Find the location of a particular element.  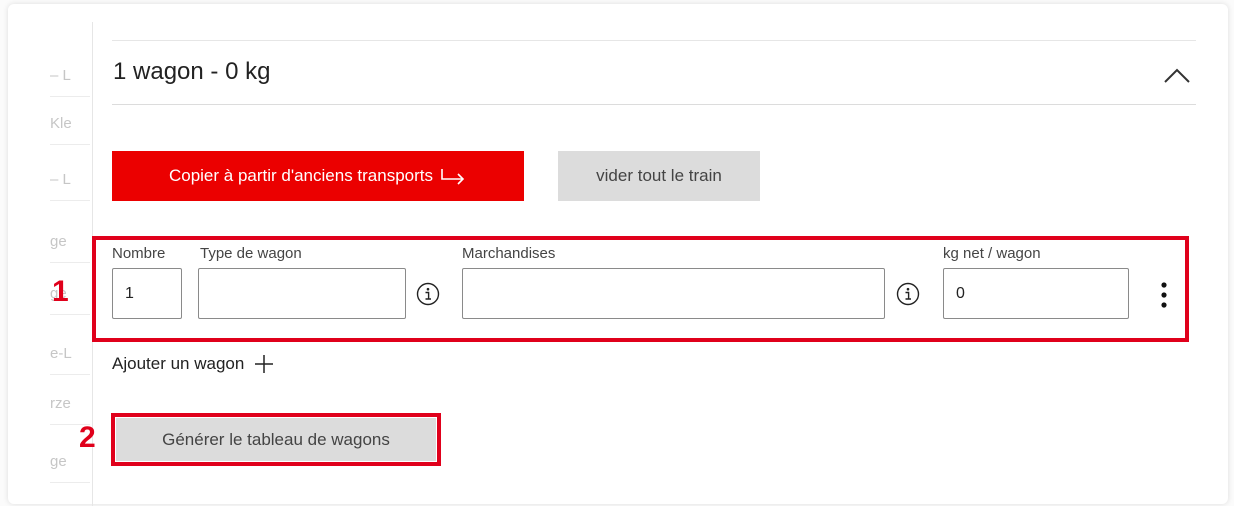

annotation-number-2: 2 is located at coordinates (87, 437).